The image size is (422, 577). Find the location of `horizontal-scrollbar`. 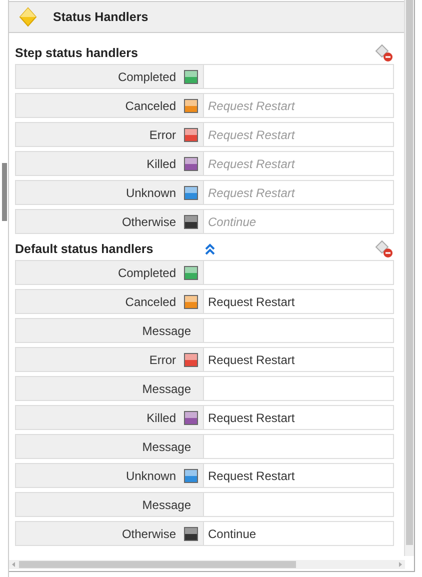

horizontal-scrollbar is located at coordinates (207, 564).